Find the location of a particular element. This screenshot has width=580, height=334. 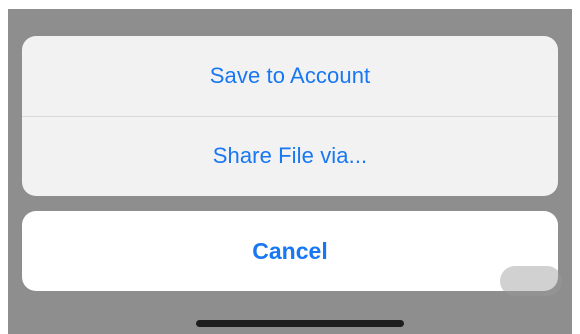

background-shape is located at coordinates (531, 281).